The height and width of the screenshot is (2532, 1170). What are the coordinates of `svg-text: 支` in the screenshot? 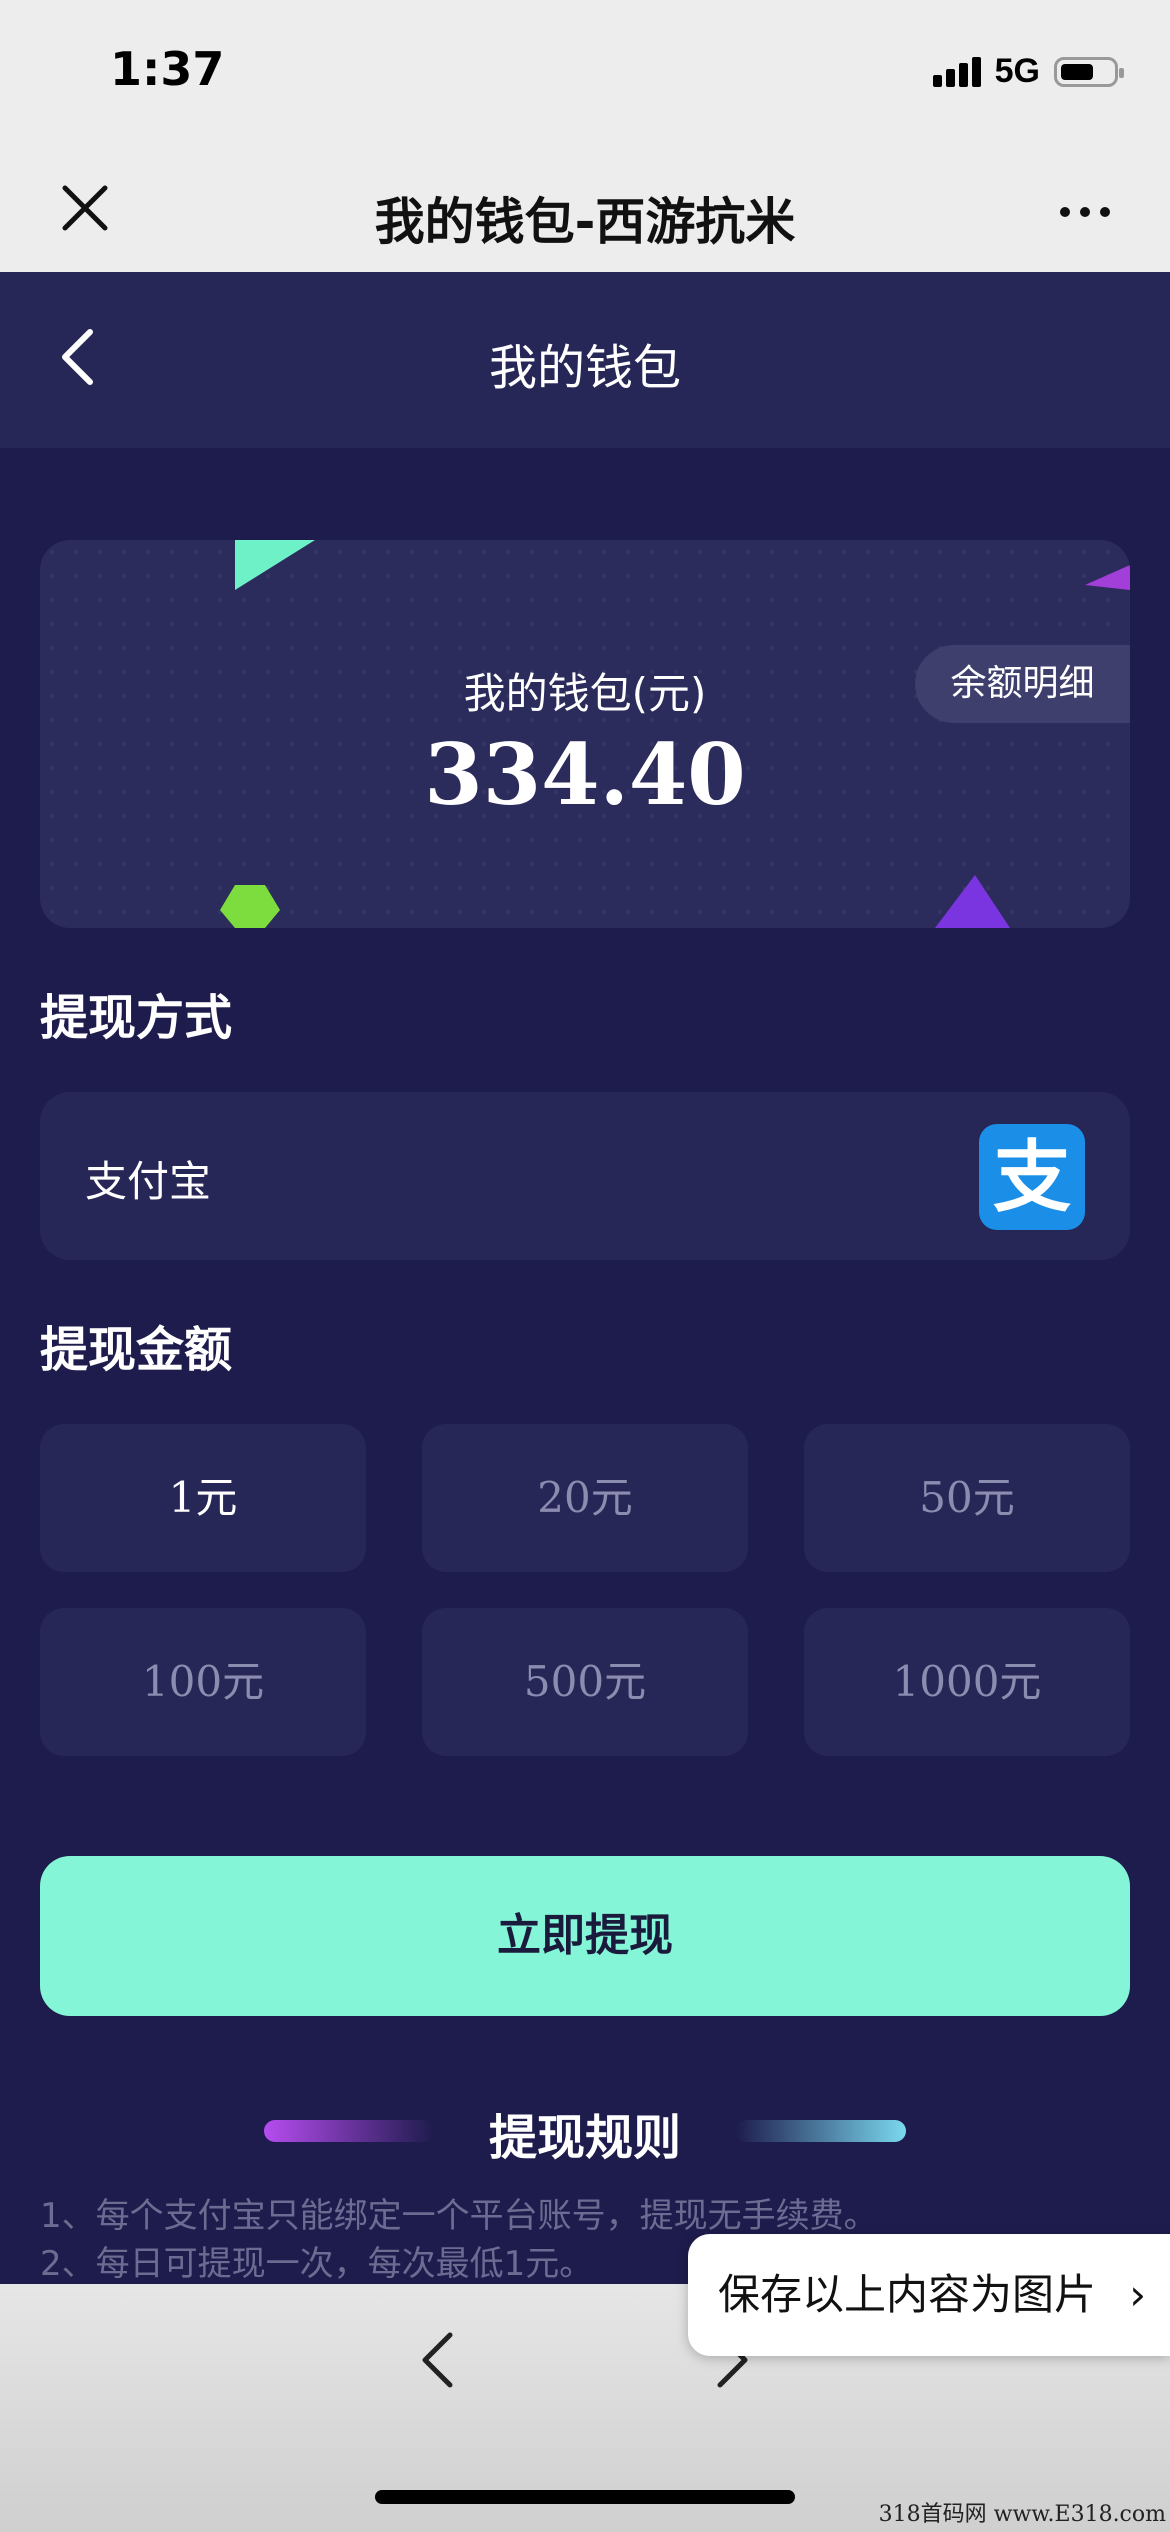 It's located at (1032, 1178).